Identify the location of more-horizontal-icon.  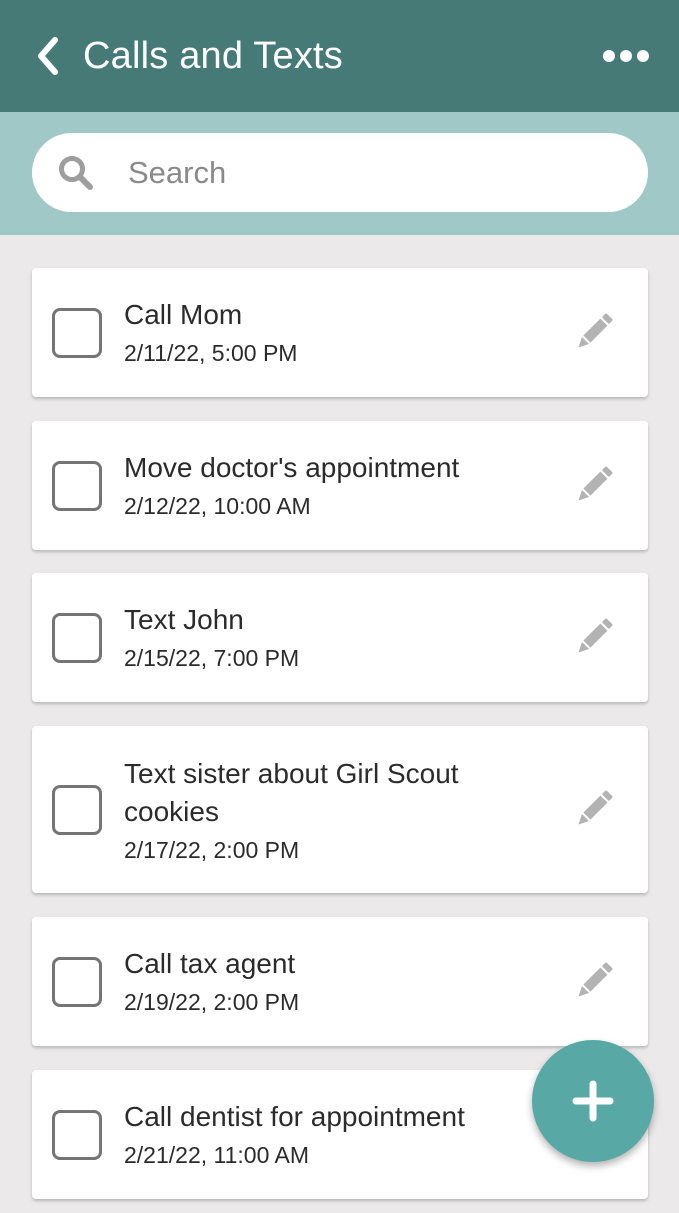
(609, 56).